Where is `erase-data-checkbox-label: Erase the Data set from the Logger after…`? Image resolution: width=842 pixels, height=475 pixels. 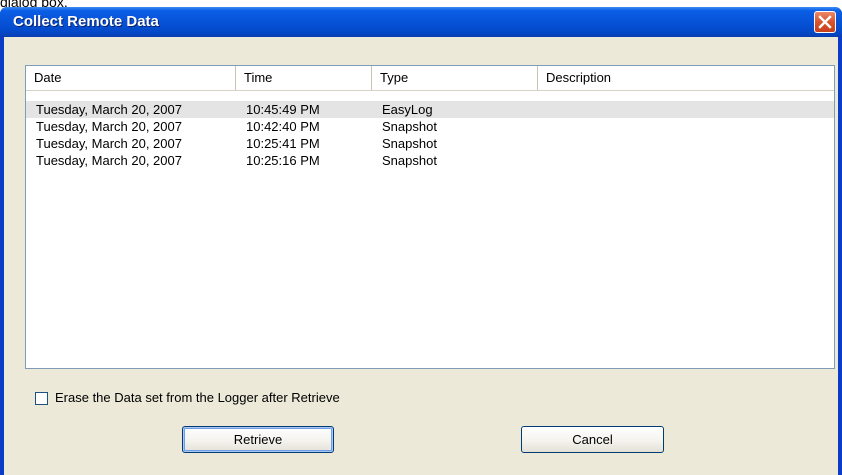 erase-data-checkbox-label: Erase the Data set from the Logger after… is located at coordinates (197, 398).